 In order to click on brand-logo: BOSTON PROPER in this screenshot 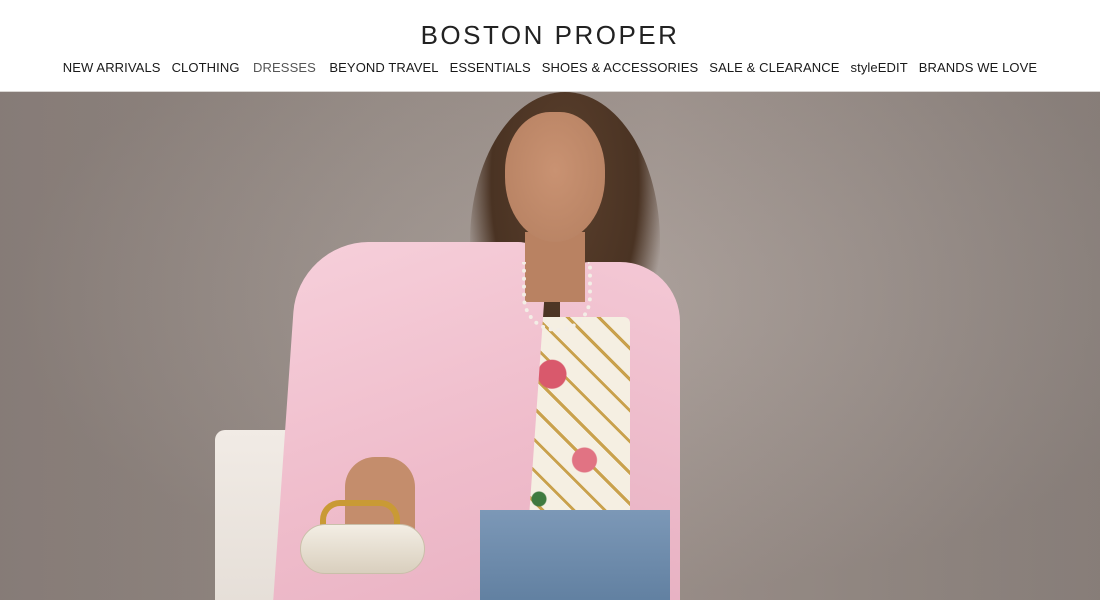, I will do `click(550, 35)`.